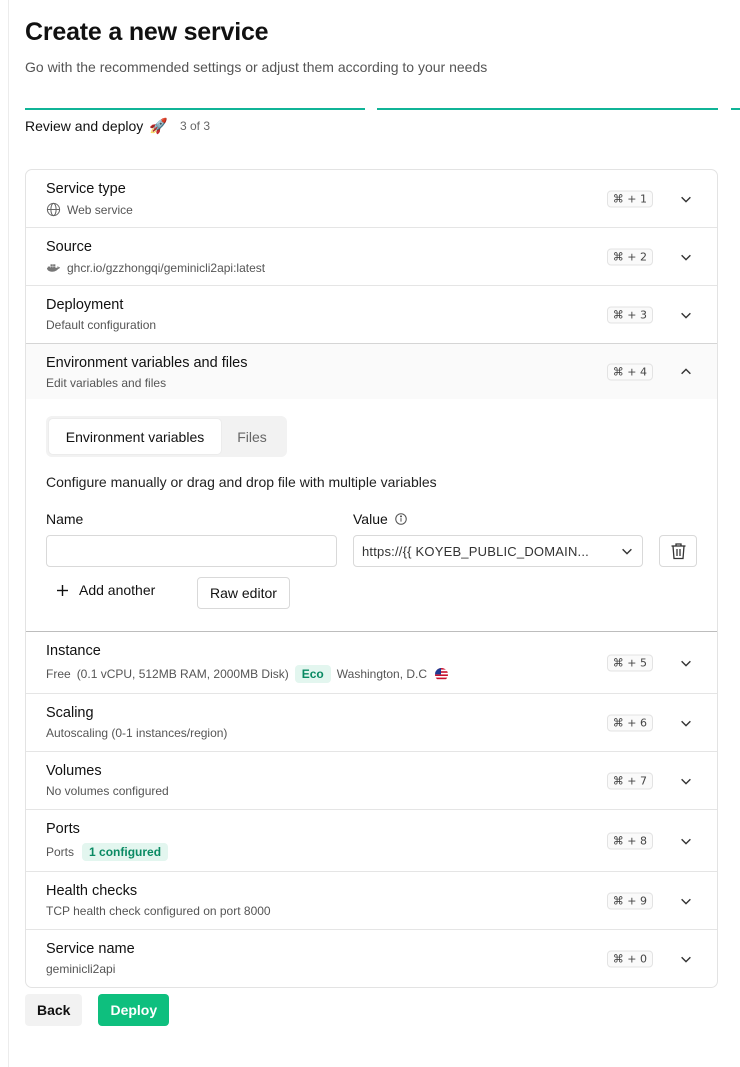  I want to click on section-service-type: Service type Web service ⌘ + 1, so click(371, 199).